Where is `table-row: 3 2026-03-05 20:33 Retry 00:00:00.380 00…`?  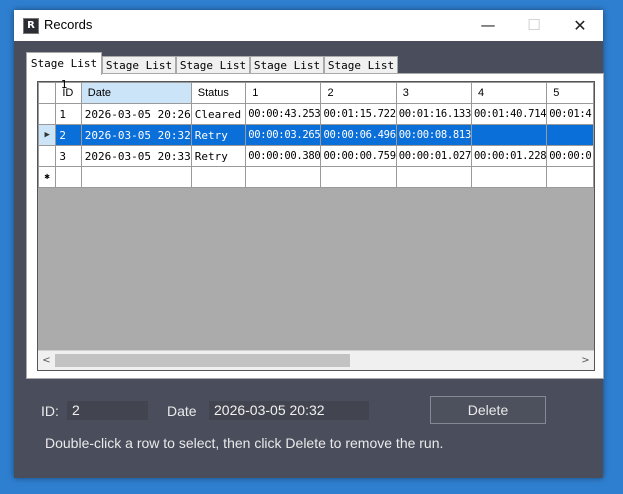 table-row: 3 2026-03-05 20:33 Retry 00:00:00.380 00… is located at coordinates (316, 156).